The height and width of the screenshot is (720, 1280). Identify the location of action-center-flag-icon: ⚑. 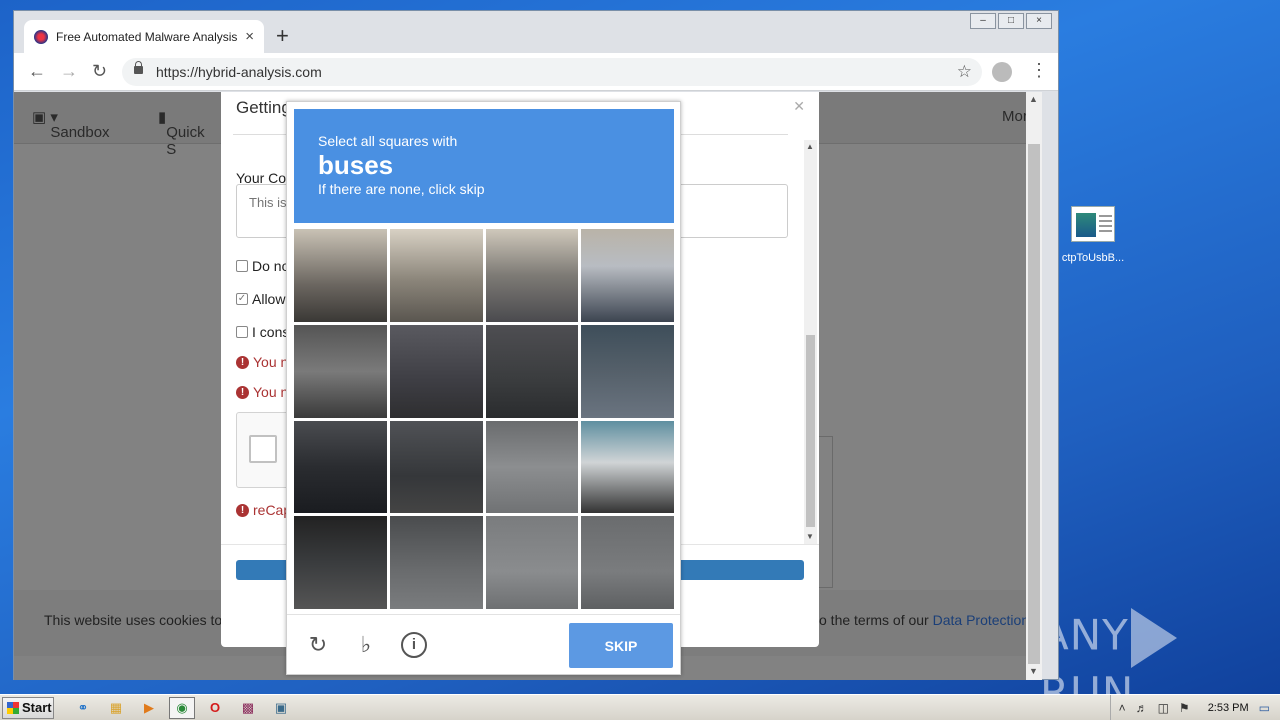
(1184, 708).